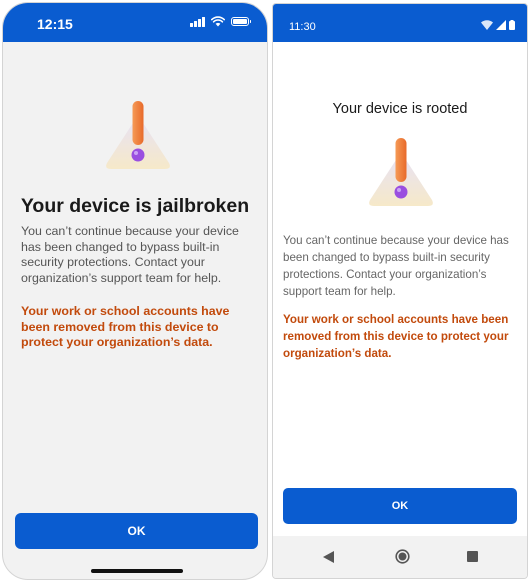 The image size is (530, 582). Describe the element at coordinates (135, 22) in the screenshot. I see `ios-status-bar: 12:15` at that location.